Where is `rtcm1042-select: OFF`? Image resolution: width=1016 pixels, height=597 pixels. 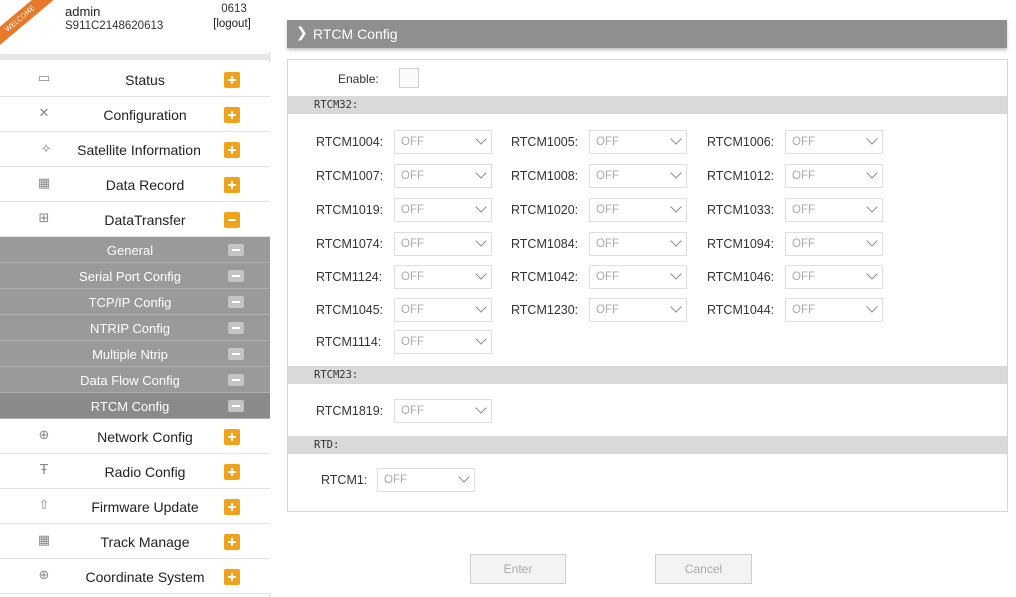 rtcm1042-select: OFF is located at coordinates (638, 277).